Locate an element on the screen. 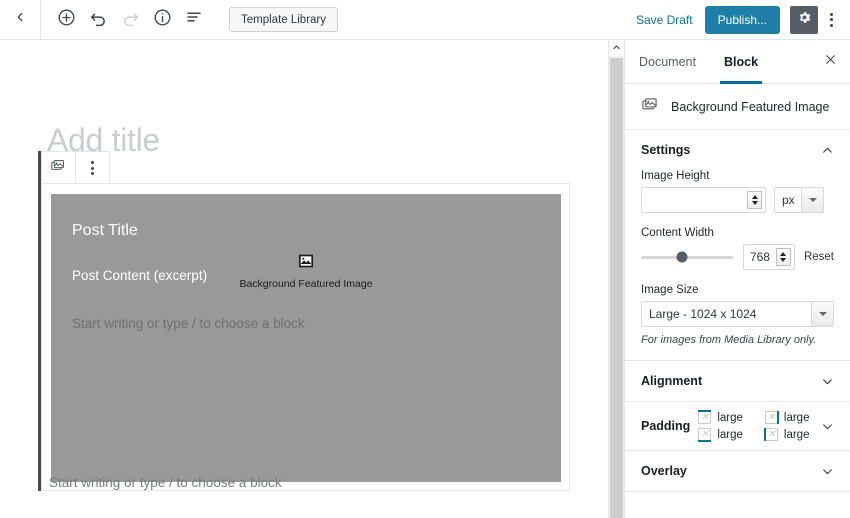  block-options-button is located at coordinates (92, 168).